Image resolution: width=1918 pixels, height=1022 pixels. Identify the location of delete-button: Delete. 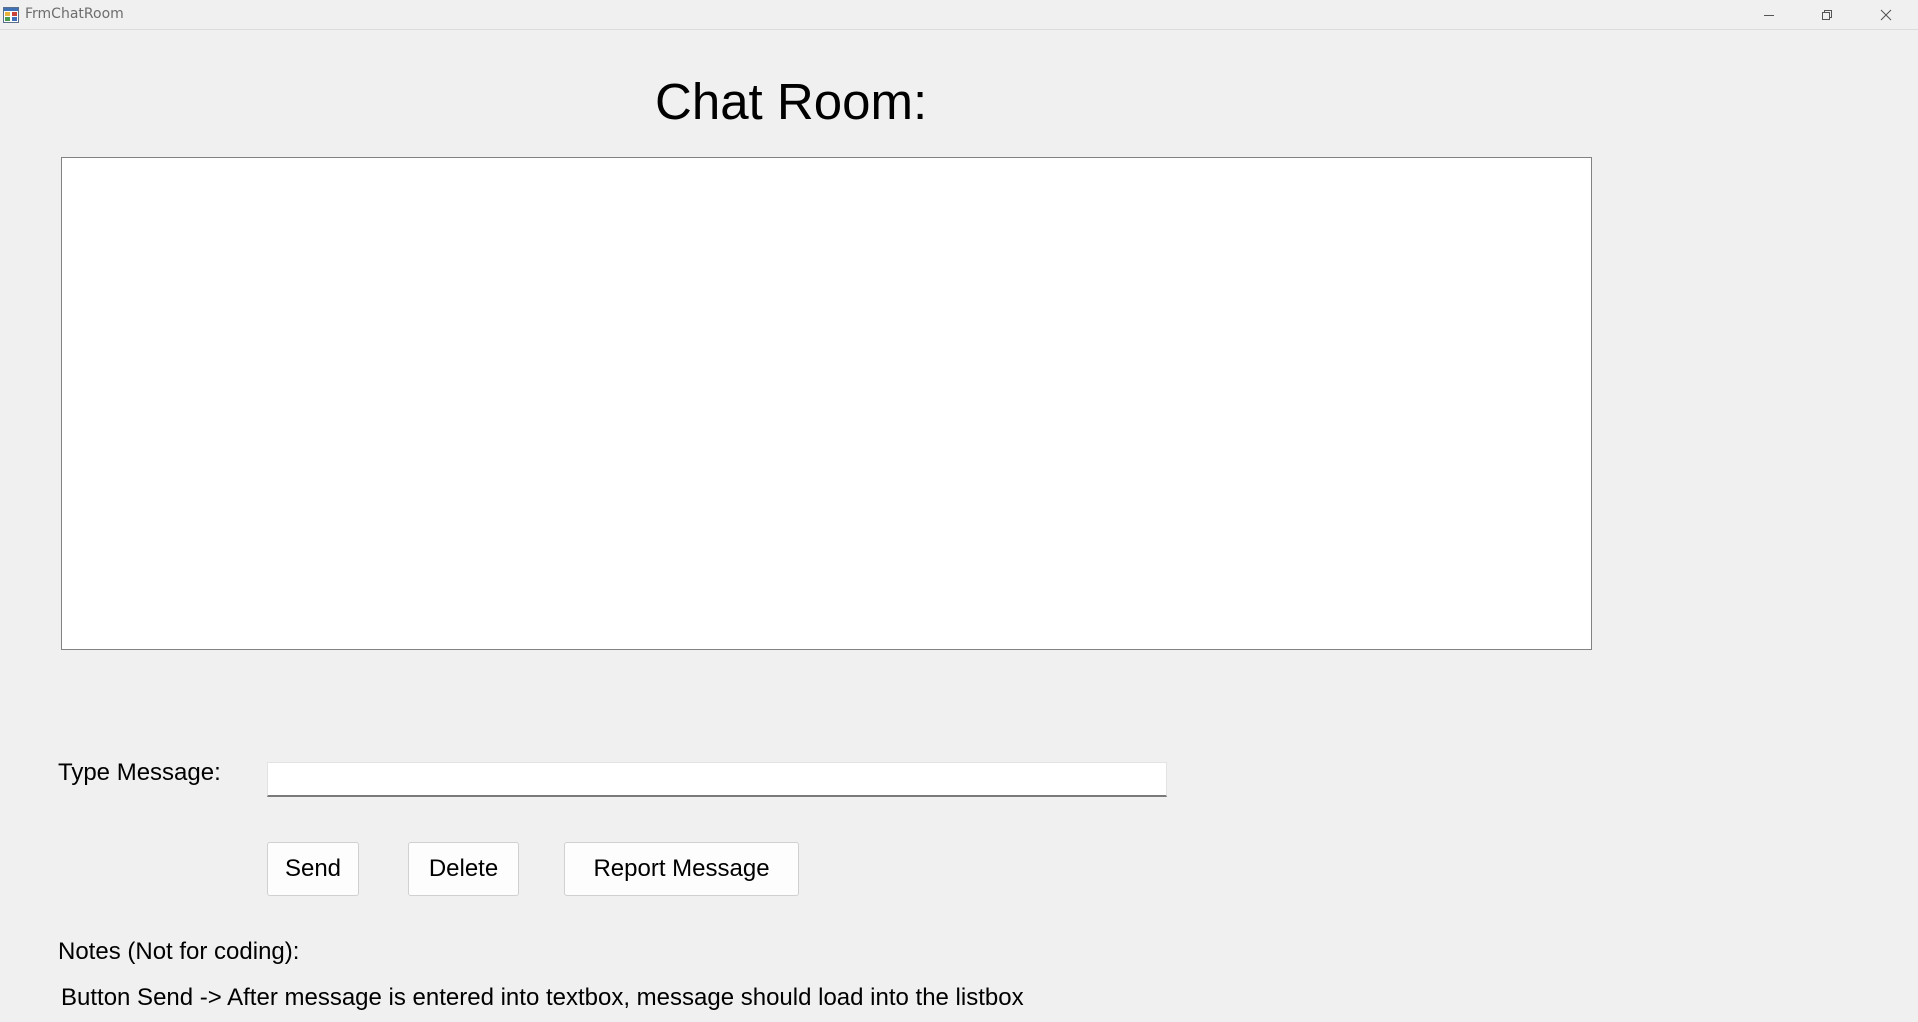
(463, 869).